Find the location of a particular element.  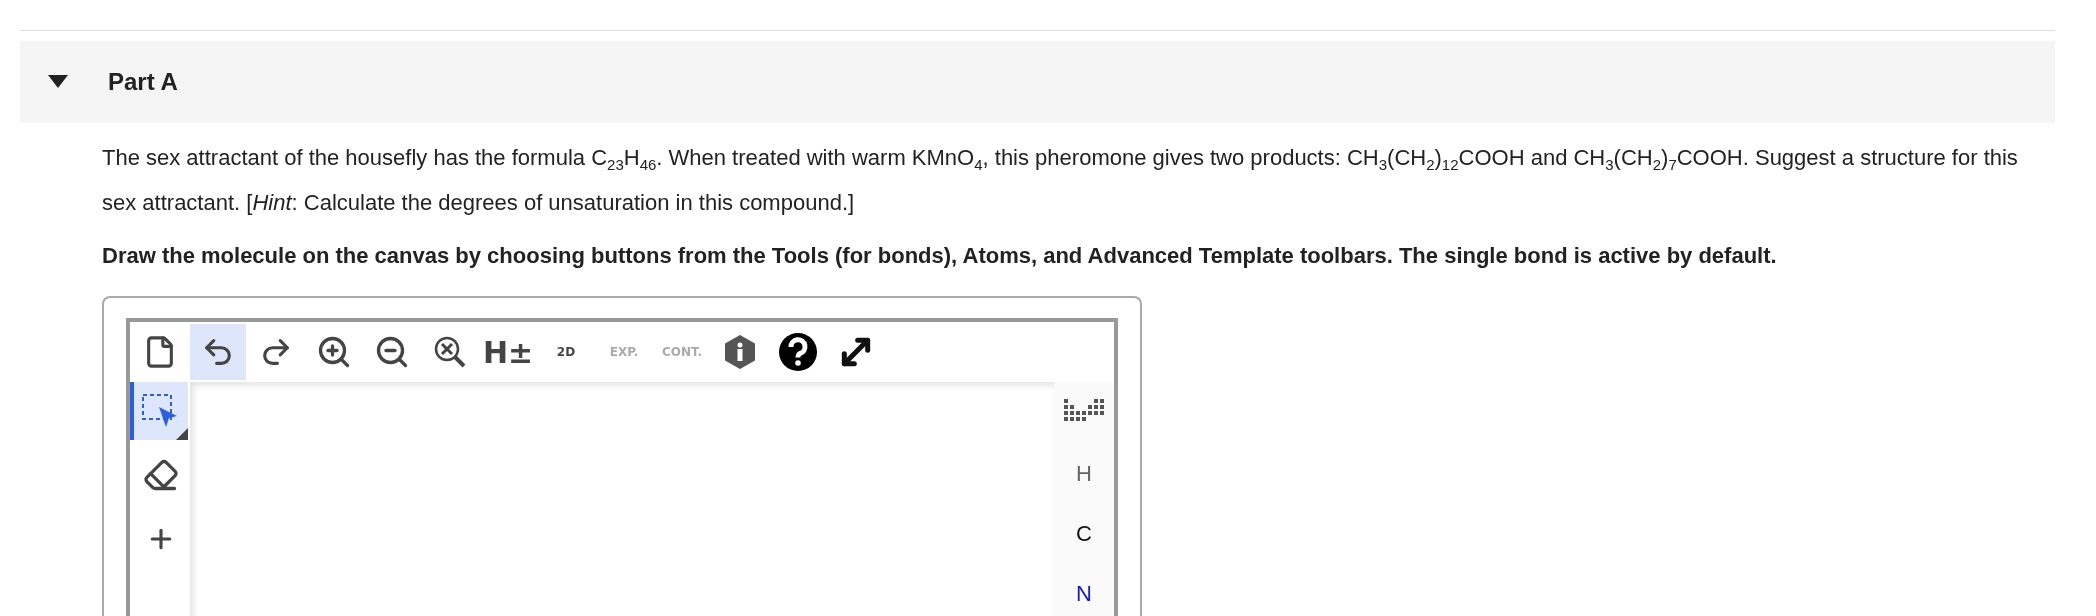

part-title: Part A is located at coordinates (143, 82).